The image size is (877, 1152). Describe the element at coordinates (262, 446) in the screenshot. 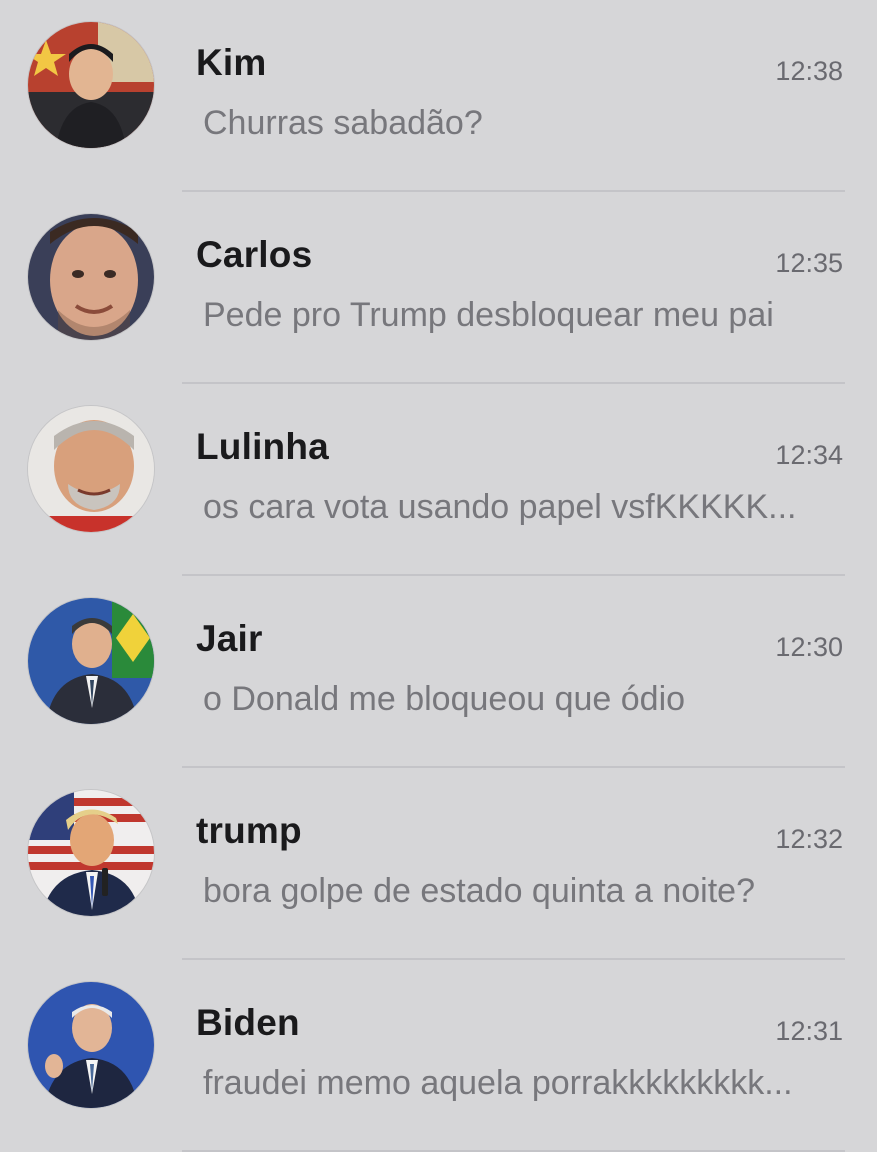

I see `contact-name: Lulinha` at that location.